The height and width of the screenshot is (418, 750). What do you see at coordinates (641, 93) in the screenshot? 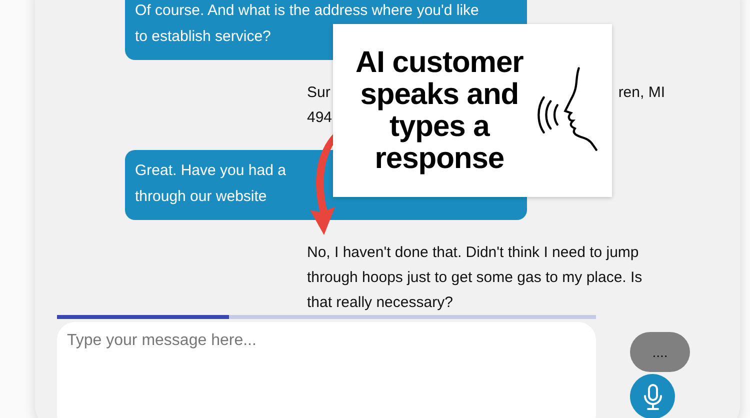
I see `message-text: ren, MI` at bounding box center [641, 93].